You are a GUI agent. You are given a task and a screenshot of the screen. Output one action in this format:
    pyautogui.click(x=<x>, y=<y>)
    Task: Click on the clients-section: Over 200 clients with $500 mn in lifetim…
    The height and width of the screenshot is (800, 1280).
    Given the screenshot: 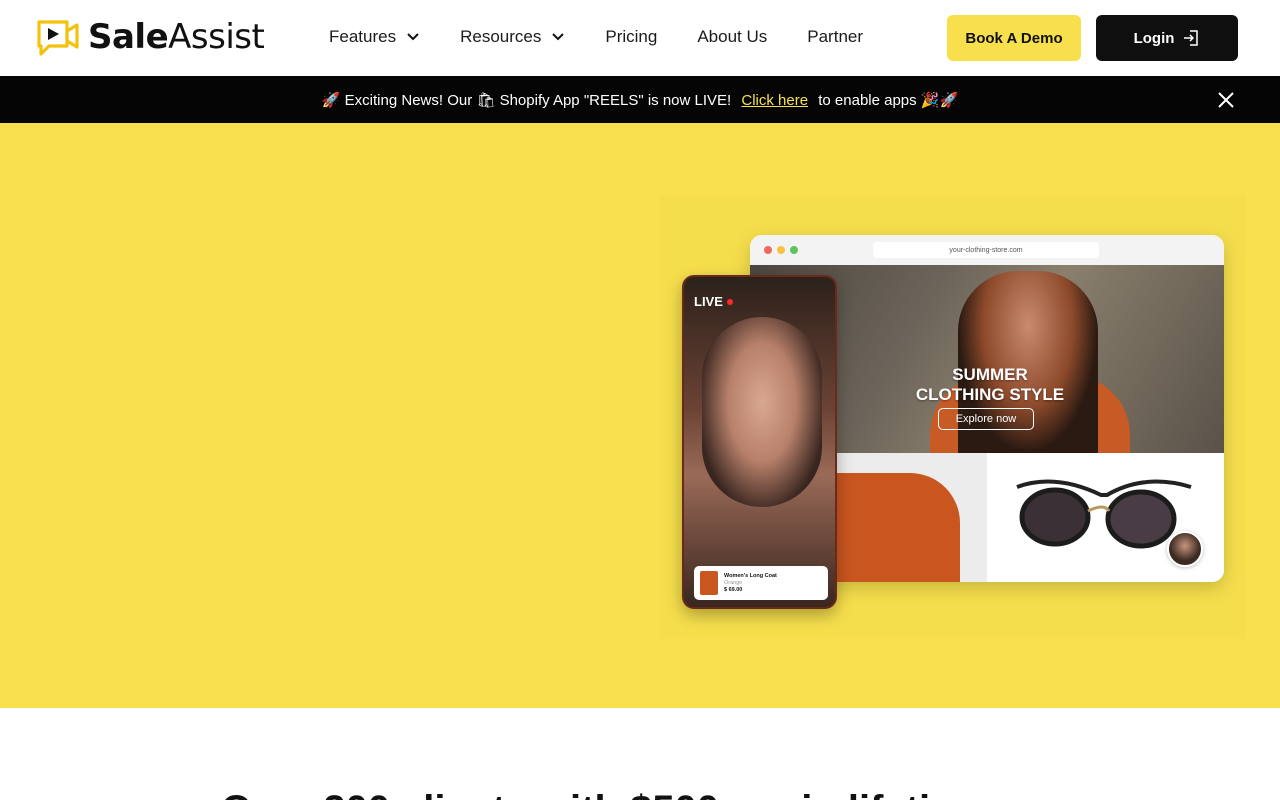 What is the action you would take?
    pyautogui.click(x=640, y=754)
    